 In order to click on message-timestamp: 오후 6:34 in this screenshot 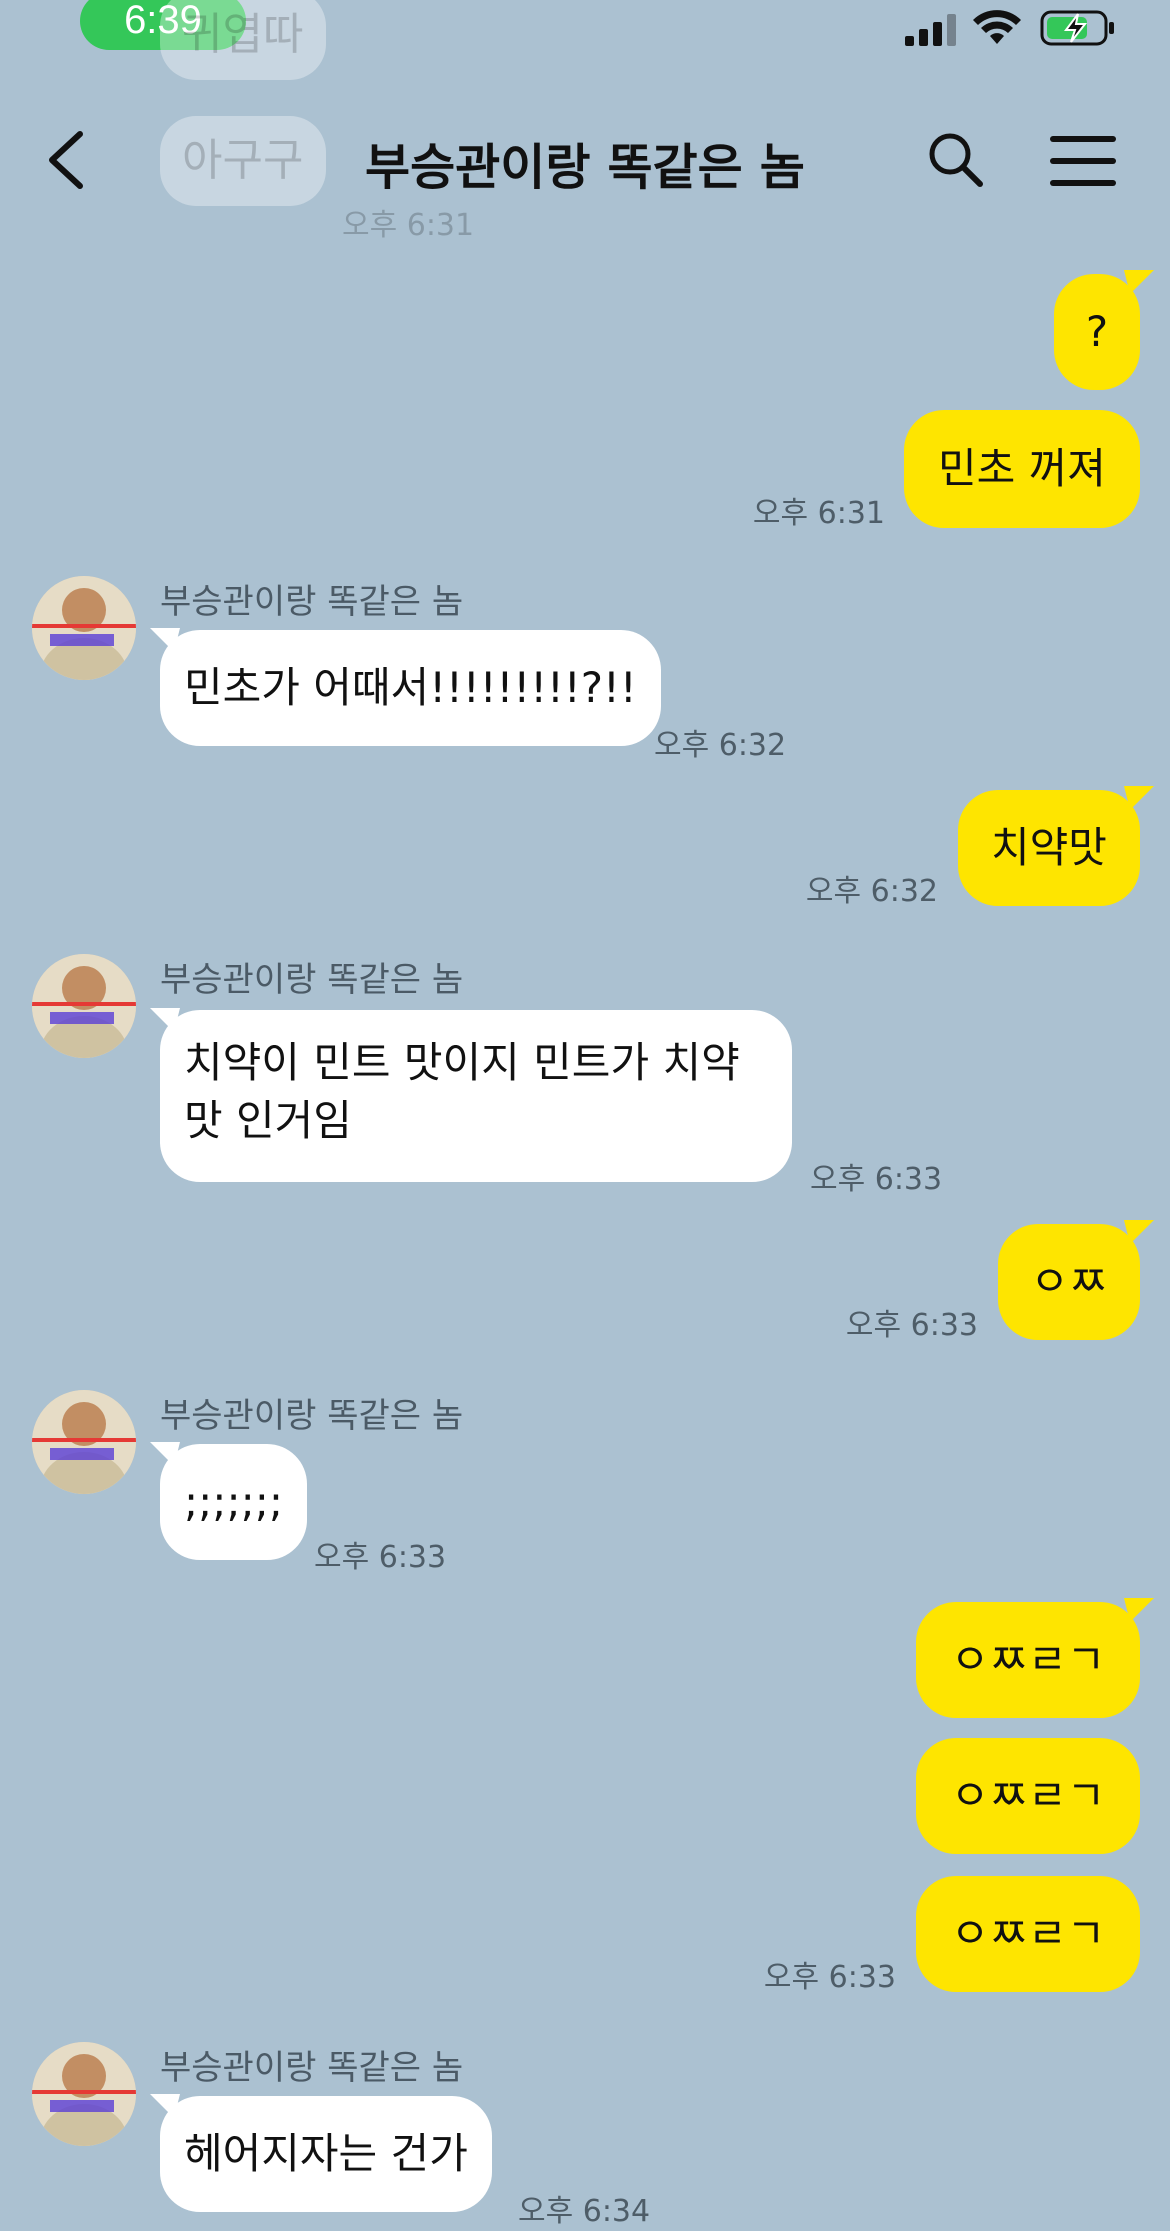, I will do `click(584, 2211)`.